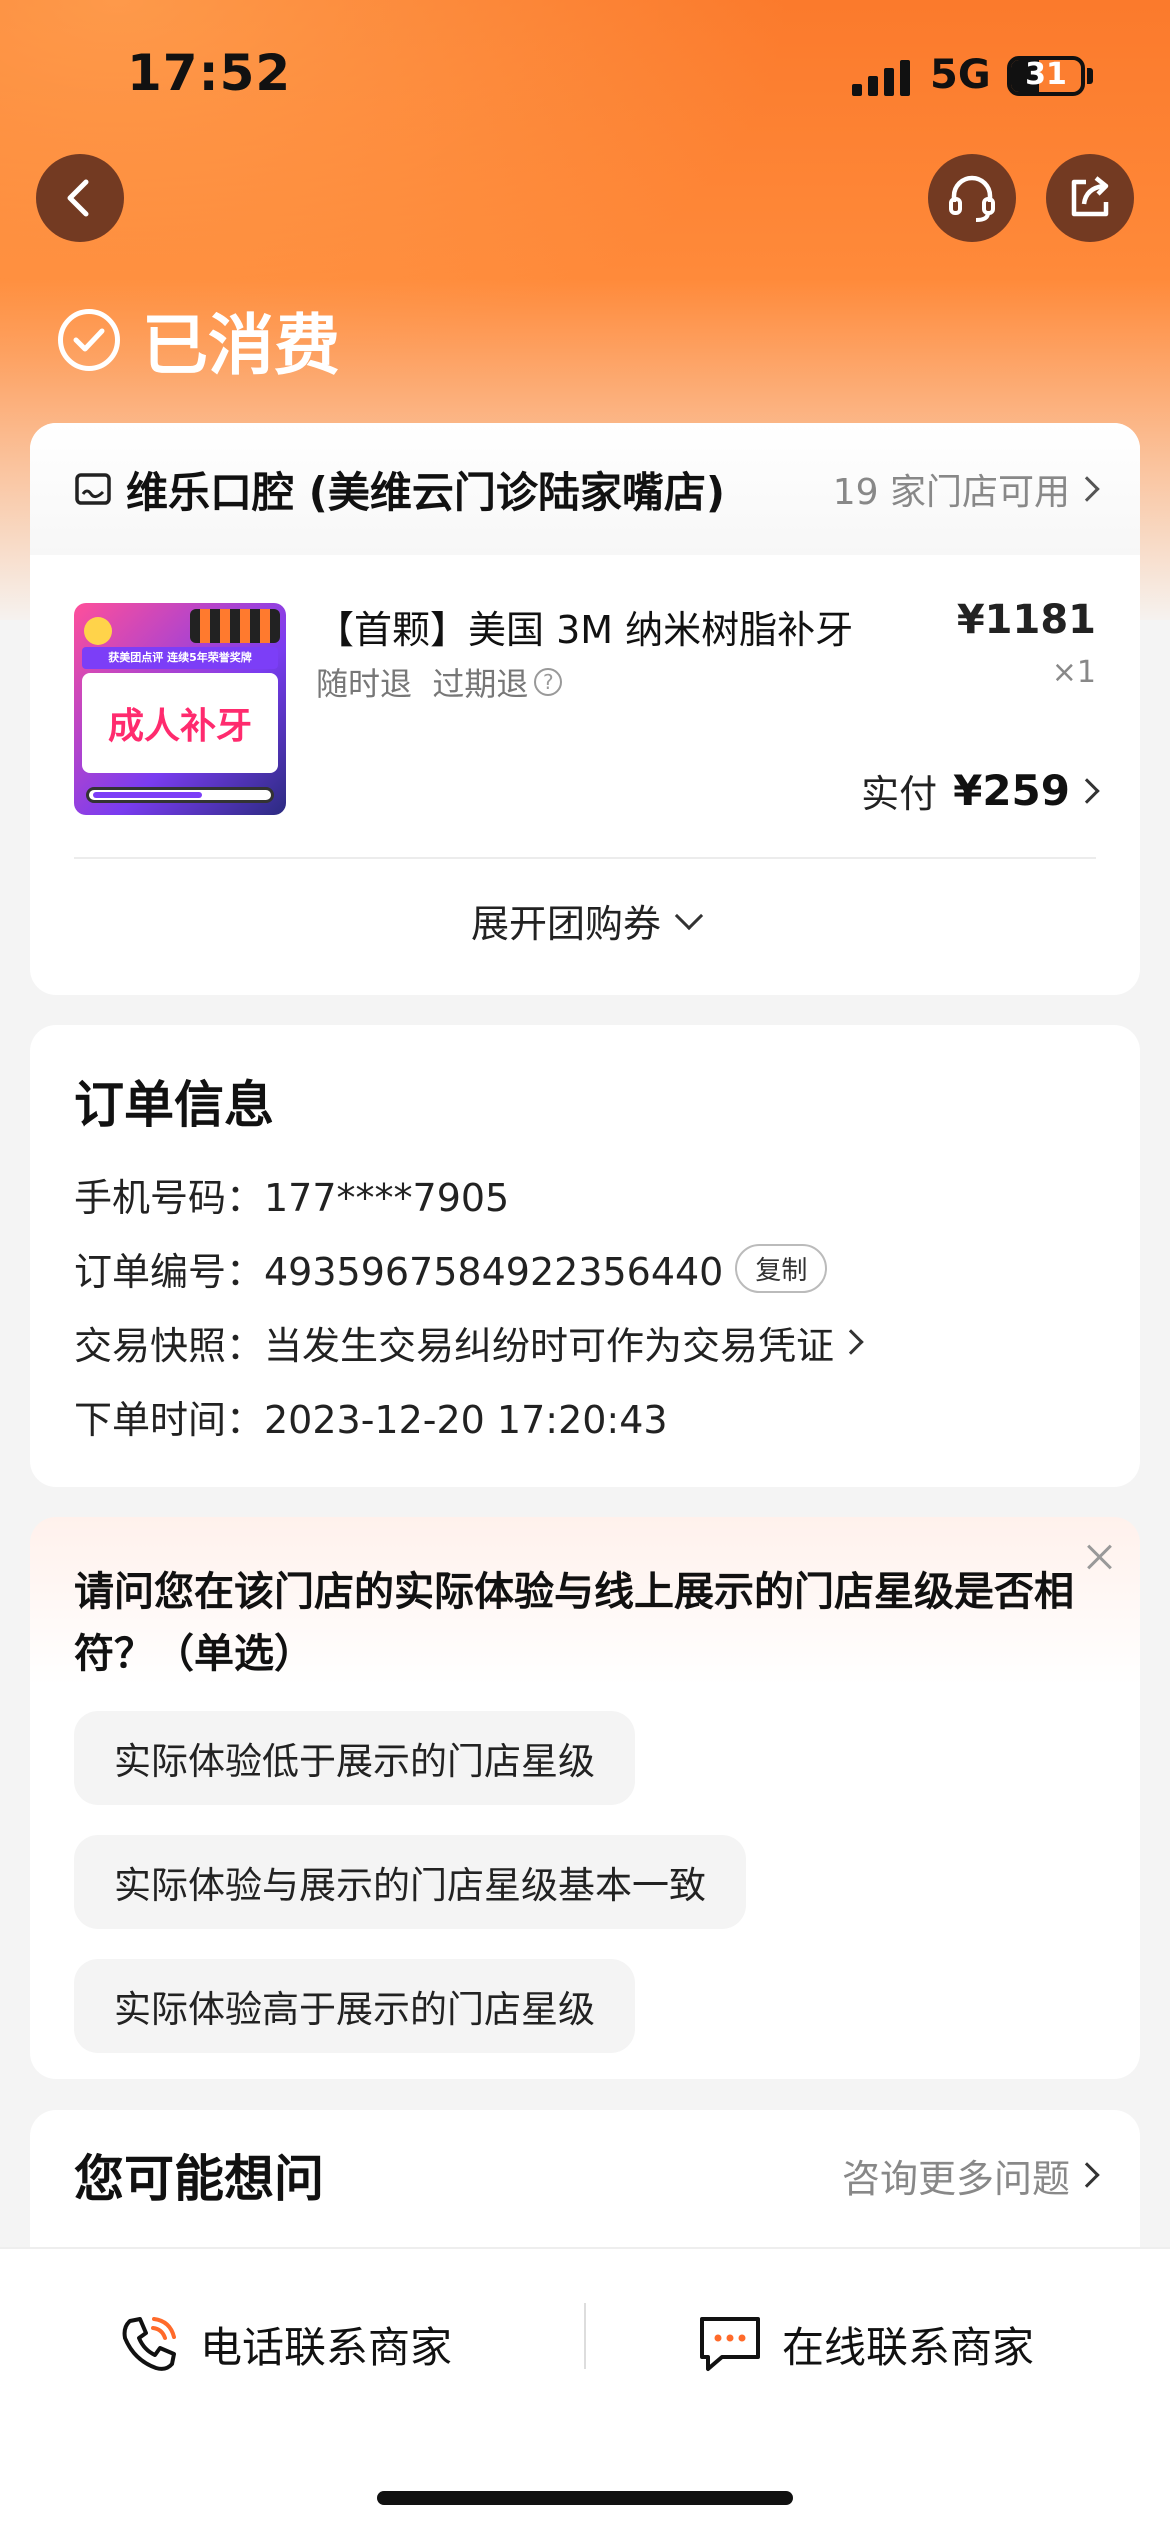  What do you see at coordinates (426, 492) in the screenshot?
I see `store-name: 维乐口腔 (美维云门诊陆家嘴店)` at bounding box center [426, 492].